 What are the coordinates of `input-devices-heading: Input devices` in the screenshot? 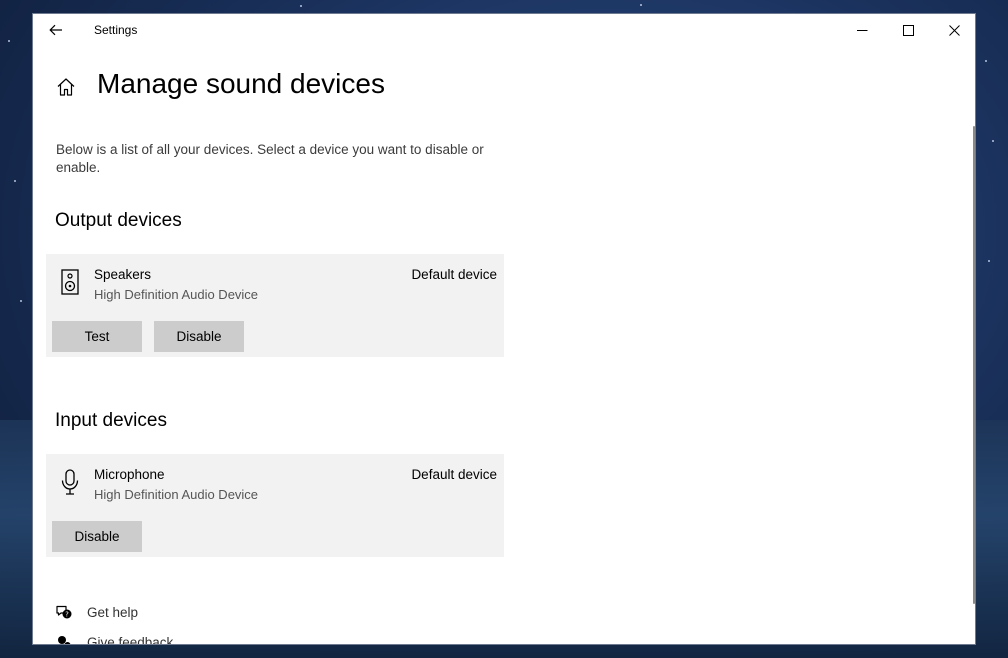 It's located at (111, 420).